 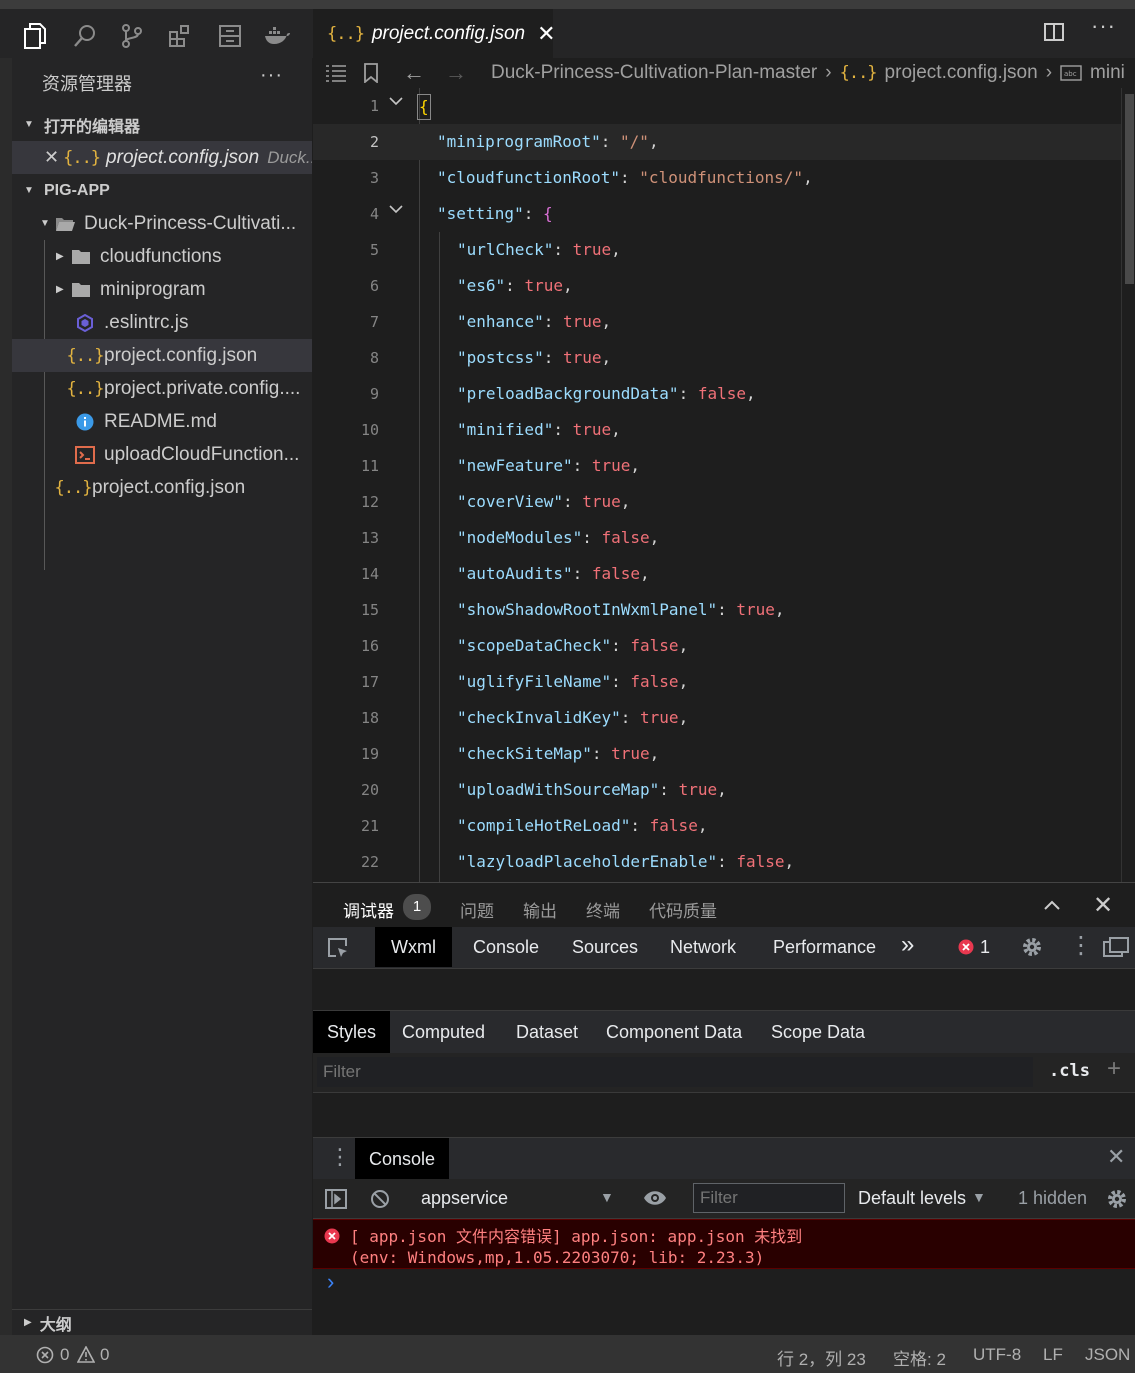 What do you see at coordinates (464, 1198) in the screenshot?
I see `context-selector: appservice` at bounding box center [464, 1198].